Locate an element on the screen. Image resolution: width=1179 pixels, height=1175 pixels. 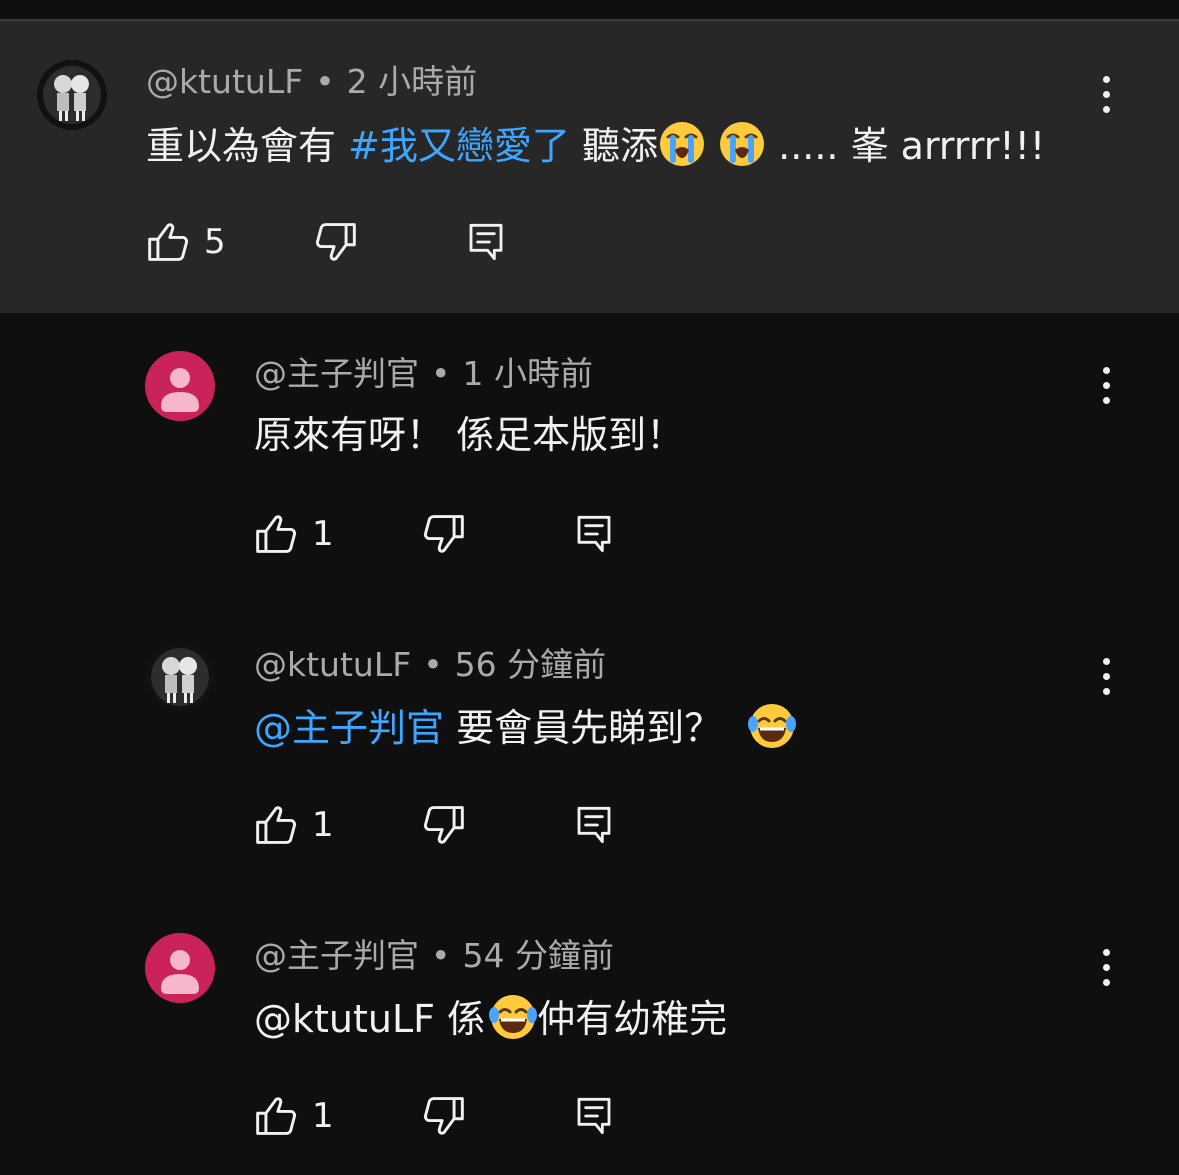
comment-text-segment: @ktutuLF 係 is located at coordinates (370, 1019).